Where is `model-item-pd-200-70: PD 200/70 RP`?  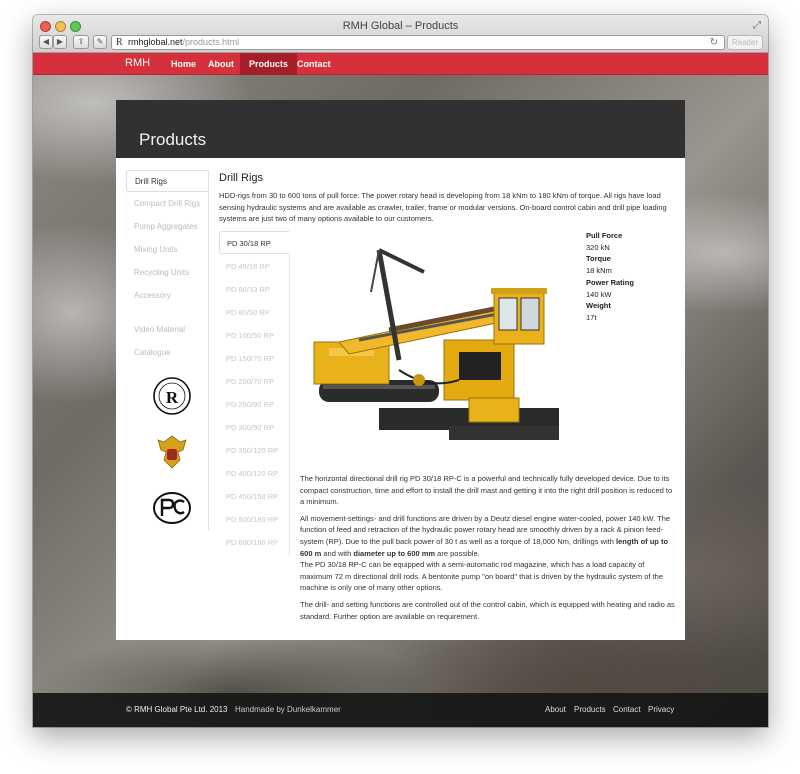 model-item-pd-200-70: PD 200/70 RP is located at coordinates (254, 381).